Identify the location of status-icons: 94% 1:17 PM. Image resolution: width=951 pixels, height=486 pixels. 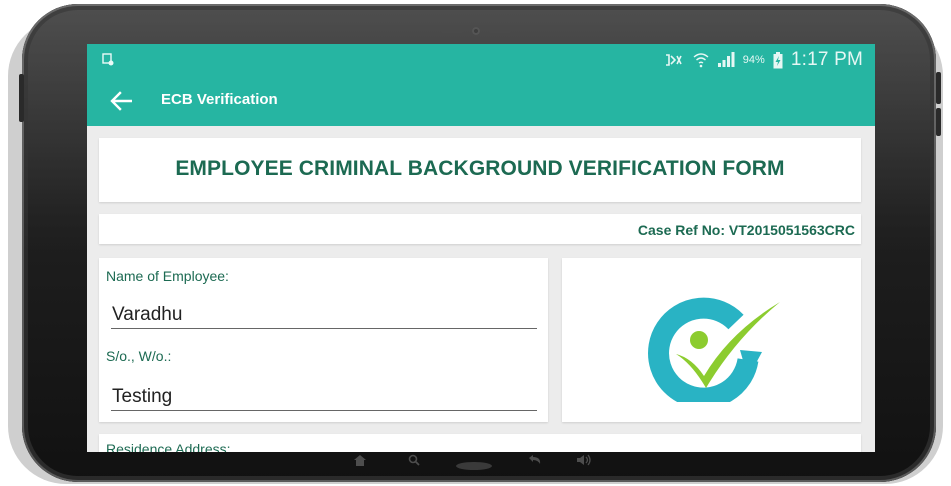
(764, 60).